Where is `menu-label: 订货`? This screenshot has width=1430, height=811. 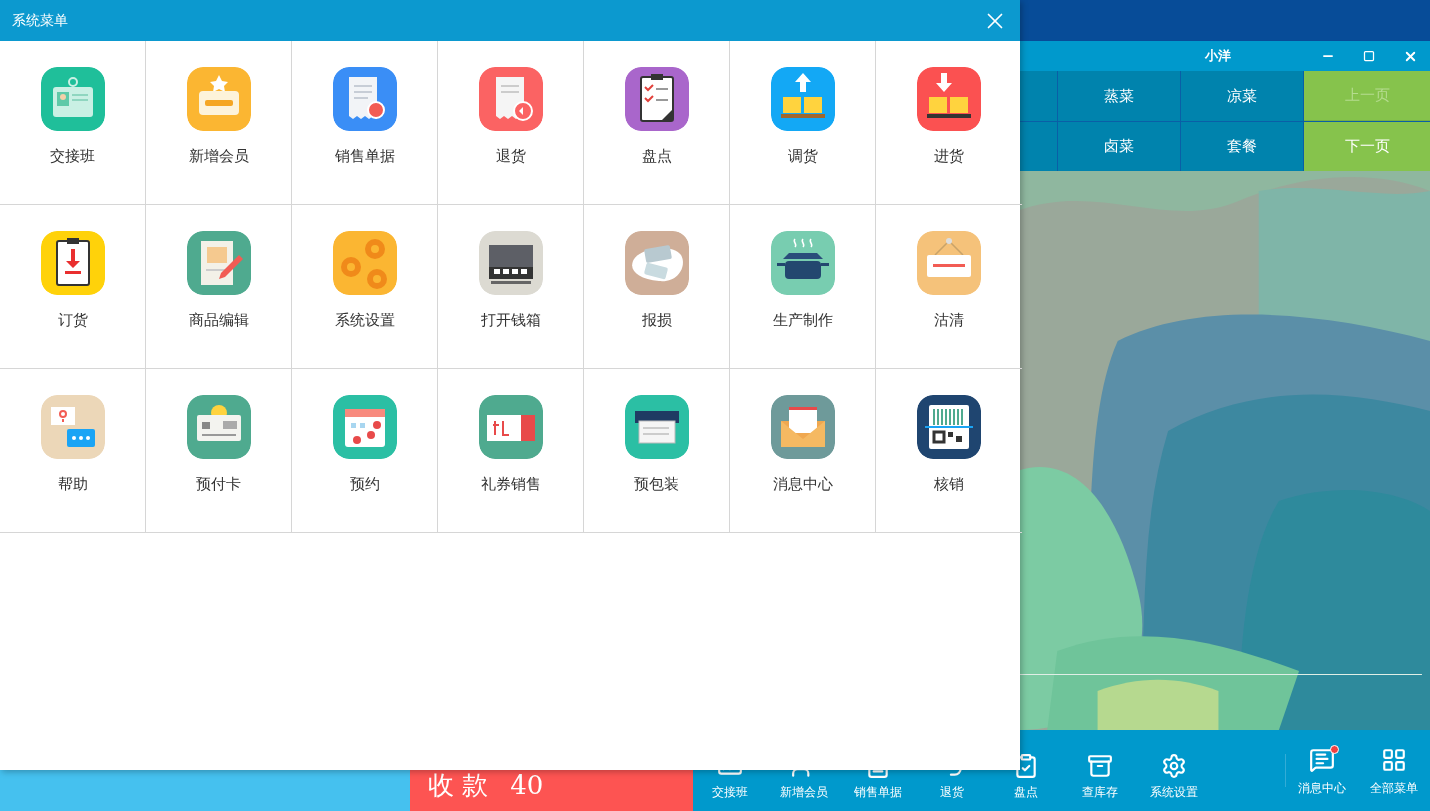 menu-label: 订货 is located at coordinates (72, 320).